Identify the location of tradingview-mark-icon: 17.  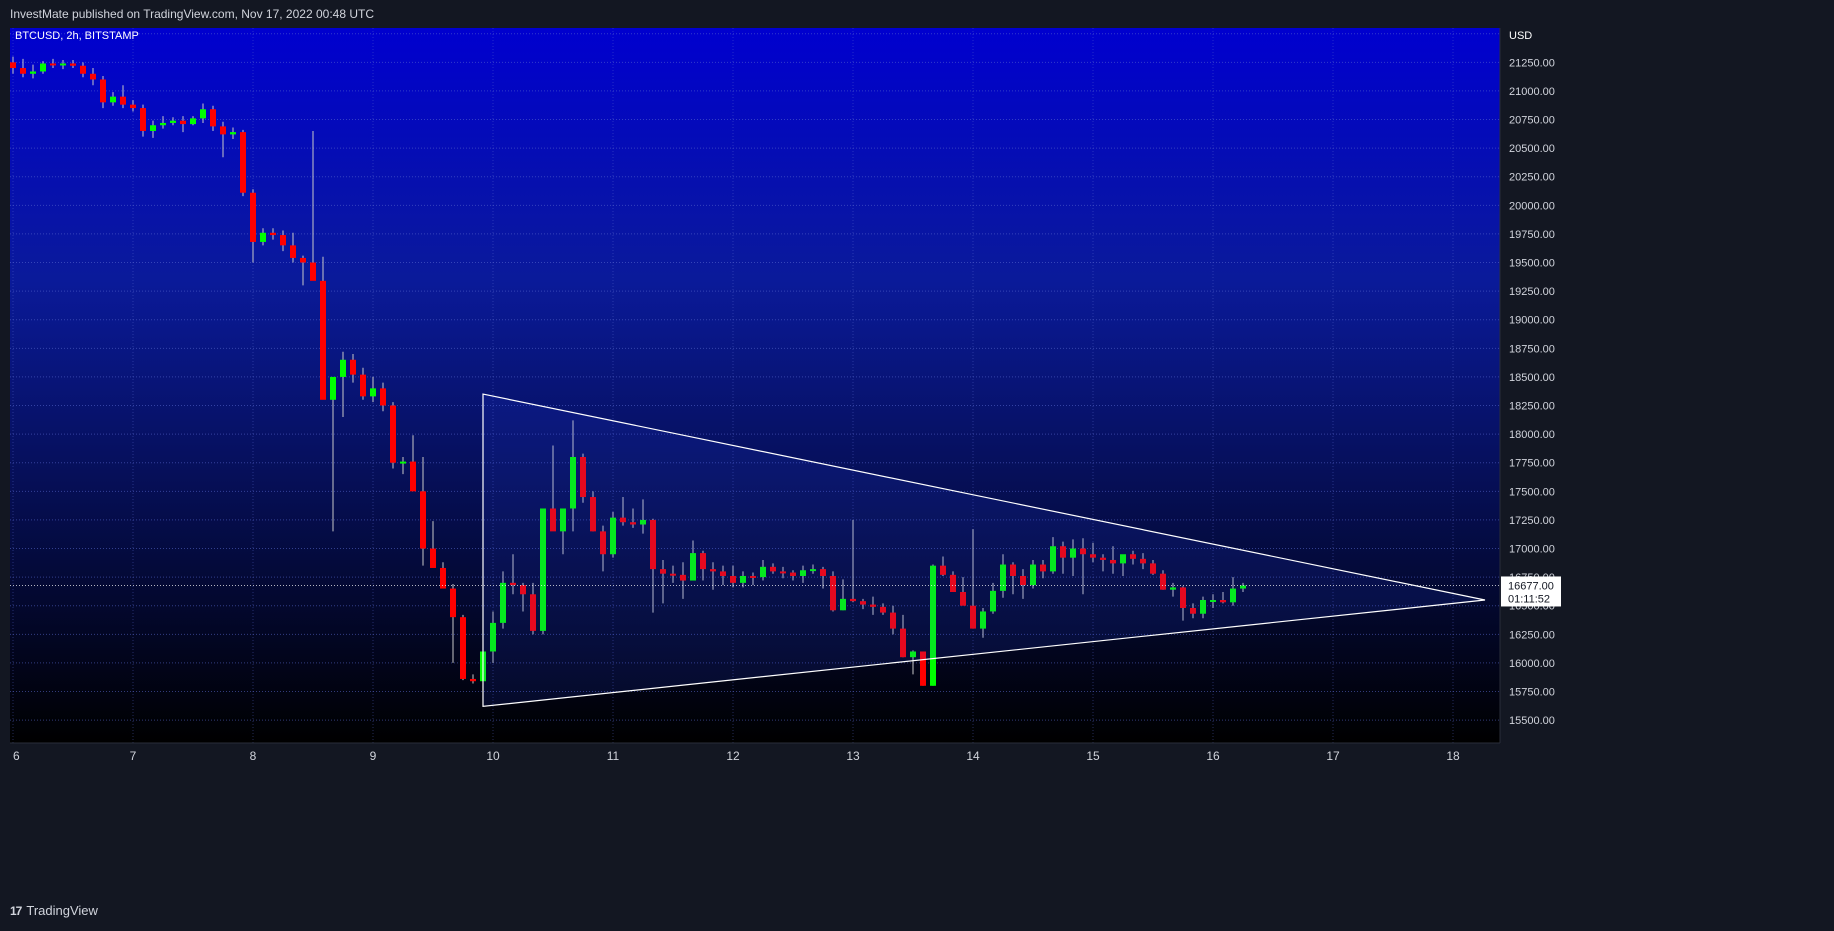
(16, 910).